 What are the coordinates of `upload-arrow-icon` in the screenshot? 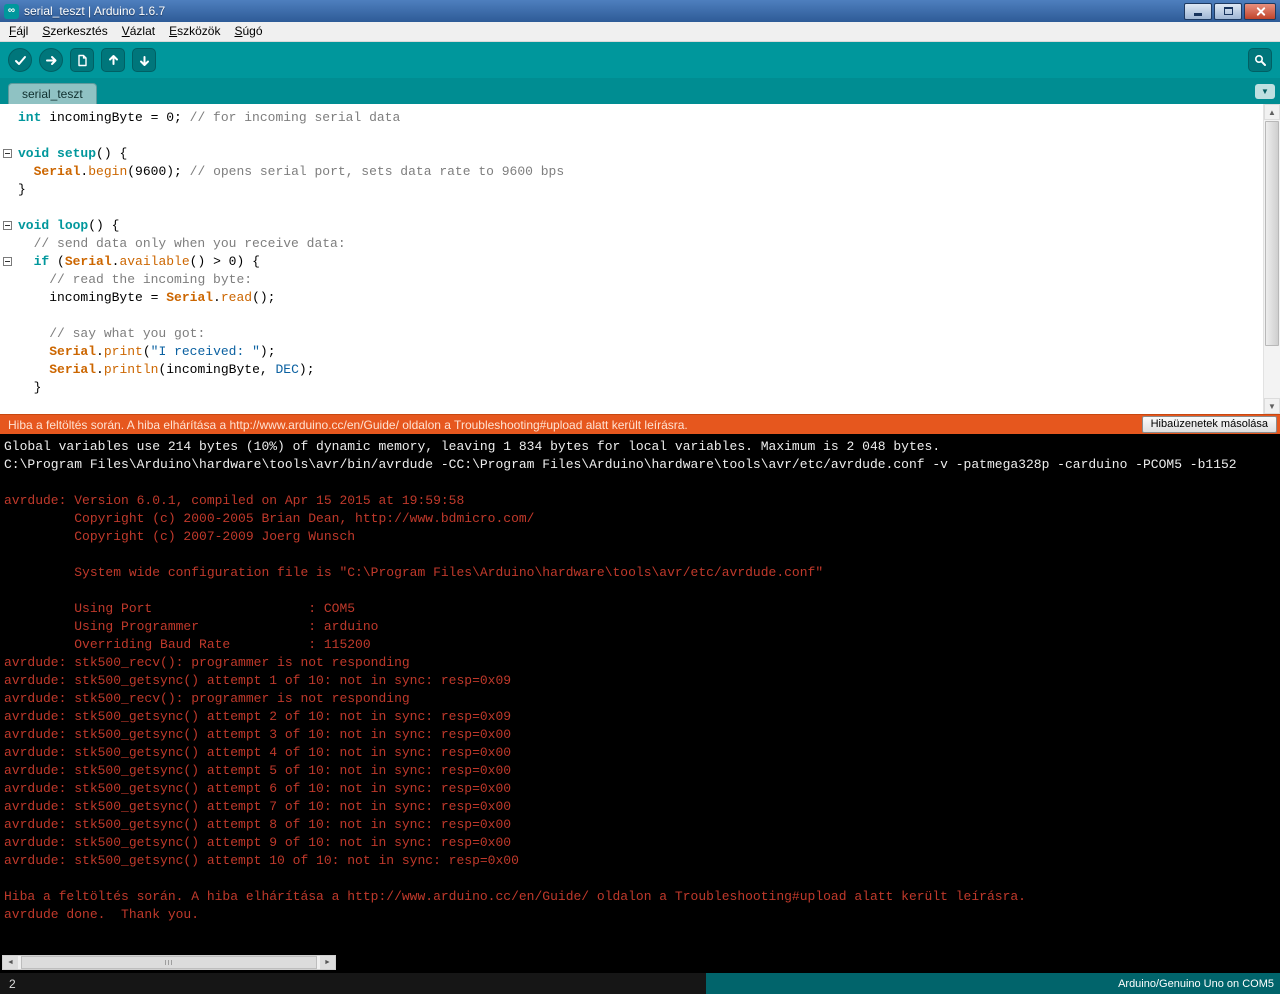 It's located at (50, 60).